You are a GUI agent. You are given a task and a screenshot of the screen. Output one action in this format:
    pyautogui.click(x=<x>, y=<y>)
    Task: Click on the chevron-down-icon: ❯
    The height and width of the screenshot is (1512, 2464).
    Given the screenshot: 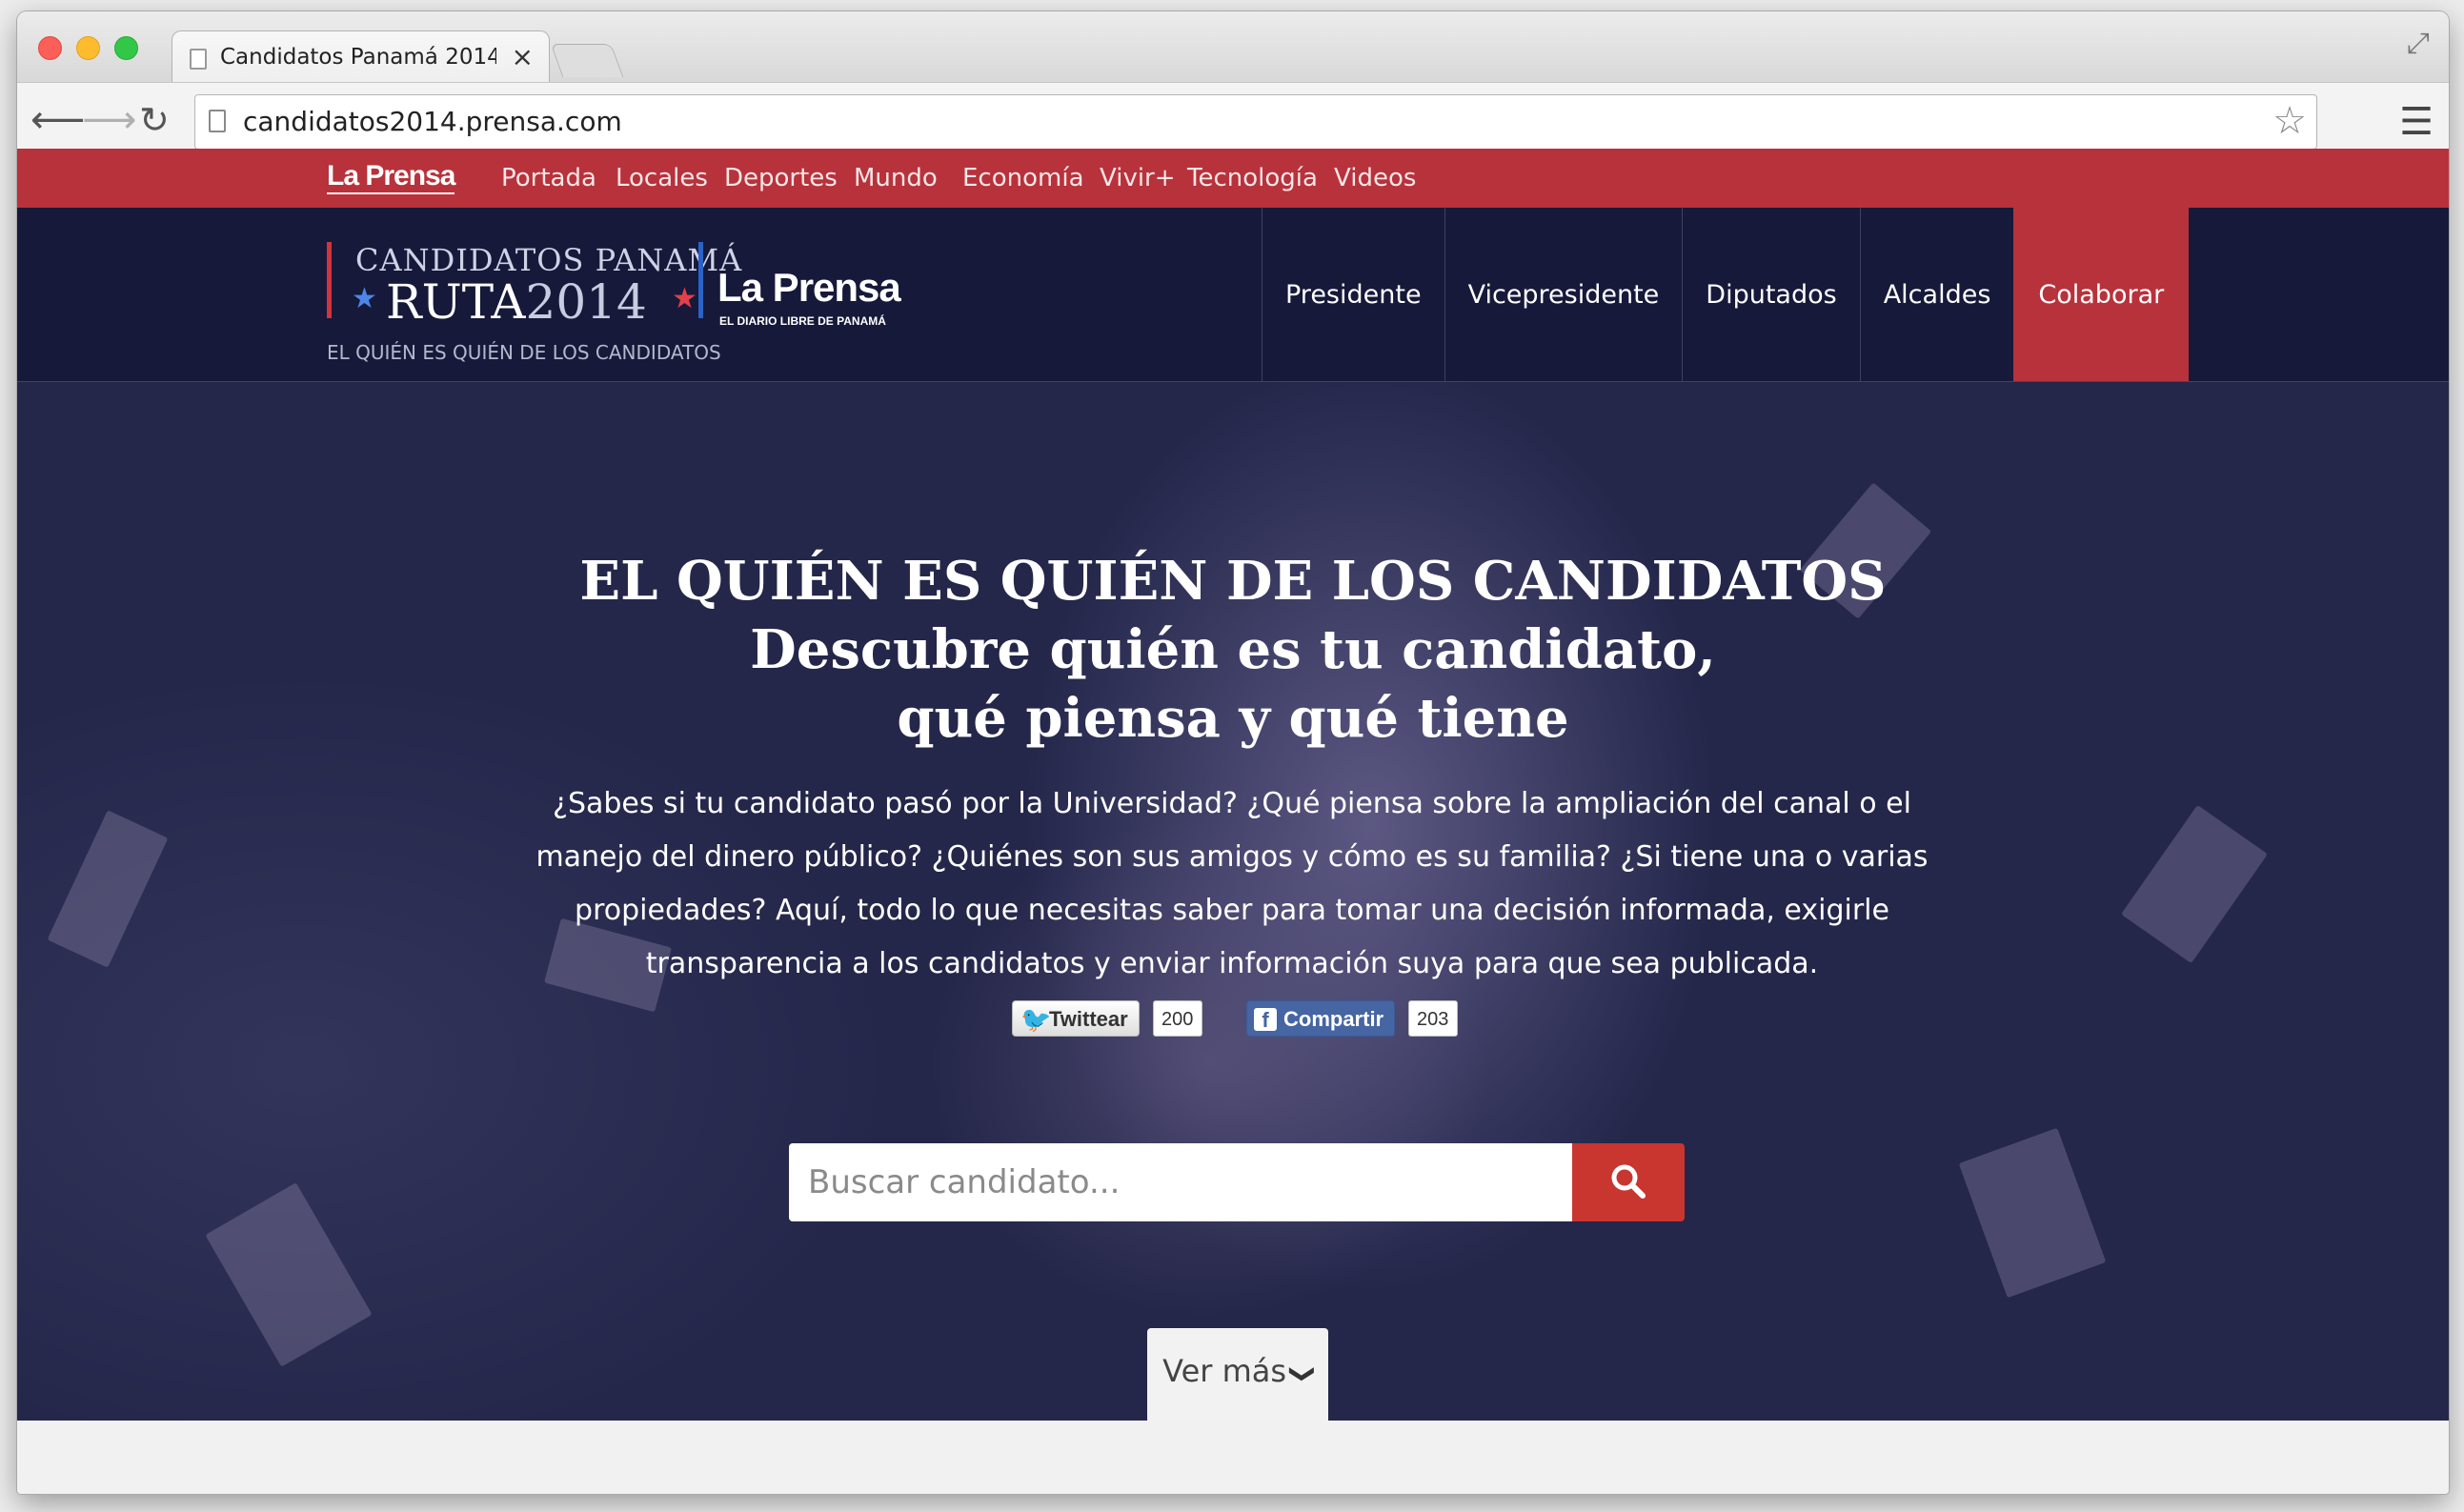 What is the action you would take?
    pyautogui.click(x=1302, y=1374)
    